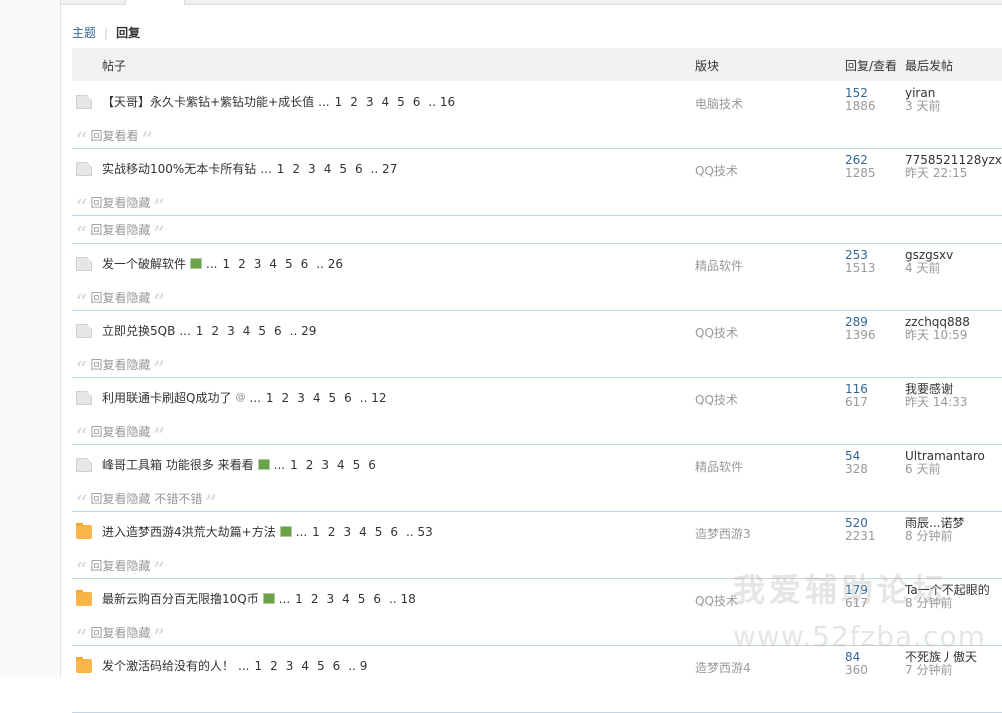 The width and height of the screenshot is (1002, 713). Describe the element at coordinates (178, 465) in the screenshot. I see `thread-title-link: 峰哥工具箱 功能很多 来看看` at that location.